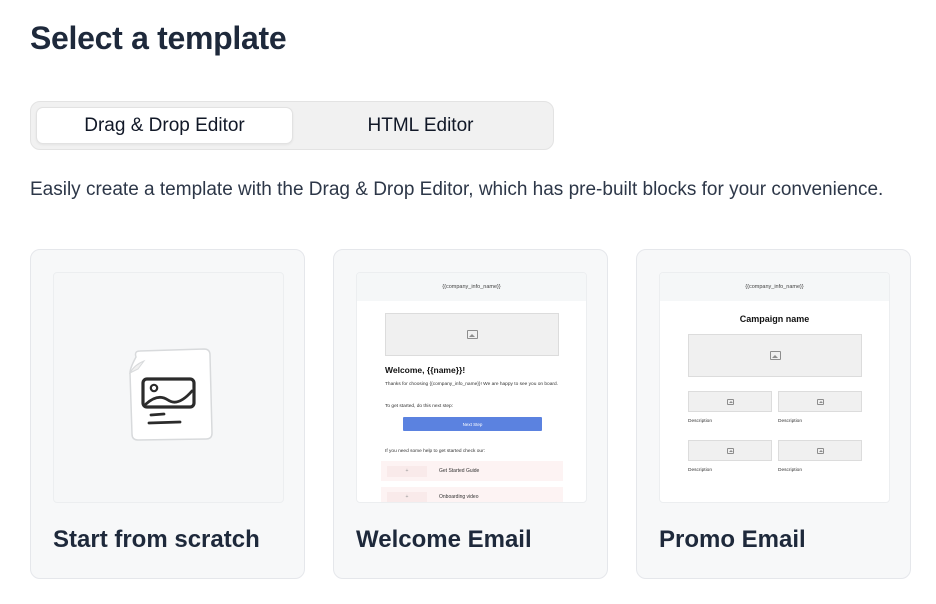 Image resolution: width=936 pixels, height=604 pixels. What do you see at coordinates (774, 319) in the screenshot?
I see `preview-campaign-name: Campaign name` at bounding box center [774, 319].